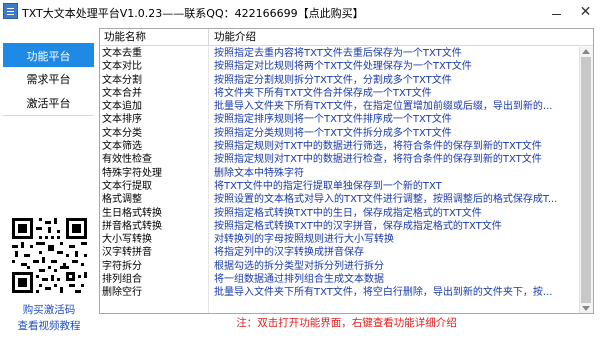 This screenshot has width=600, height=338. I want to click on app-icon, so click(10, 11).